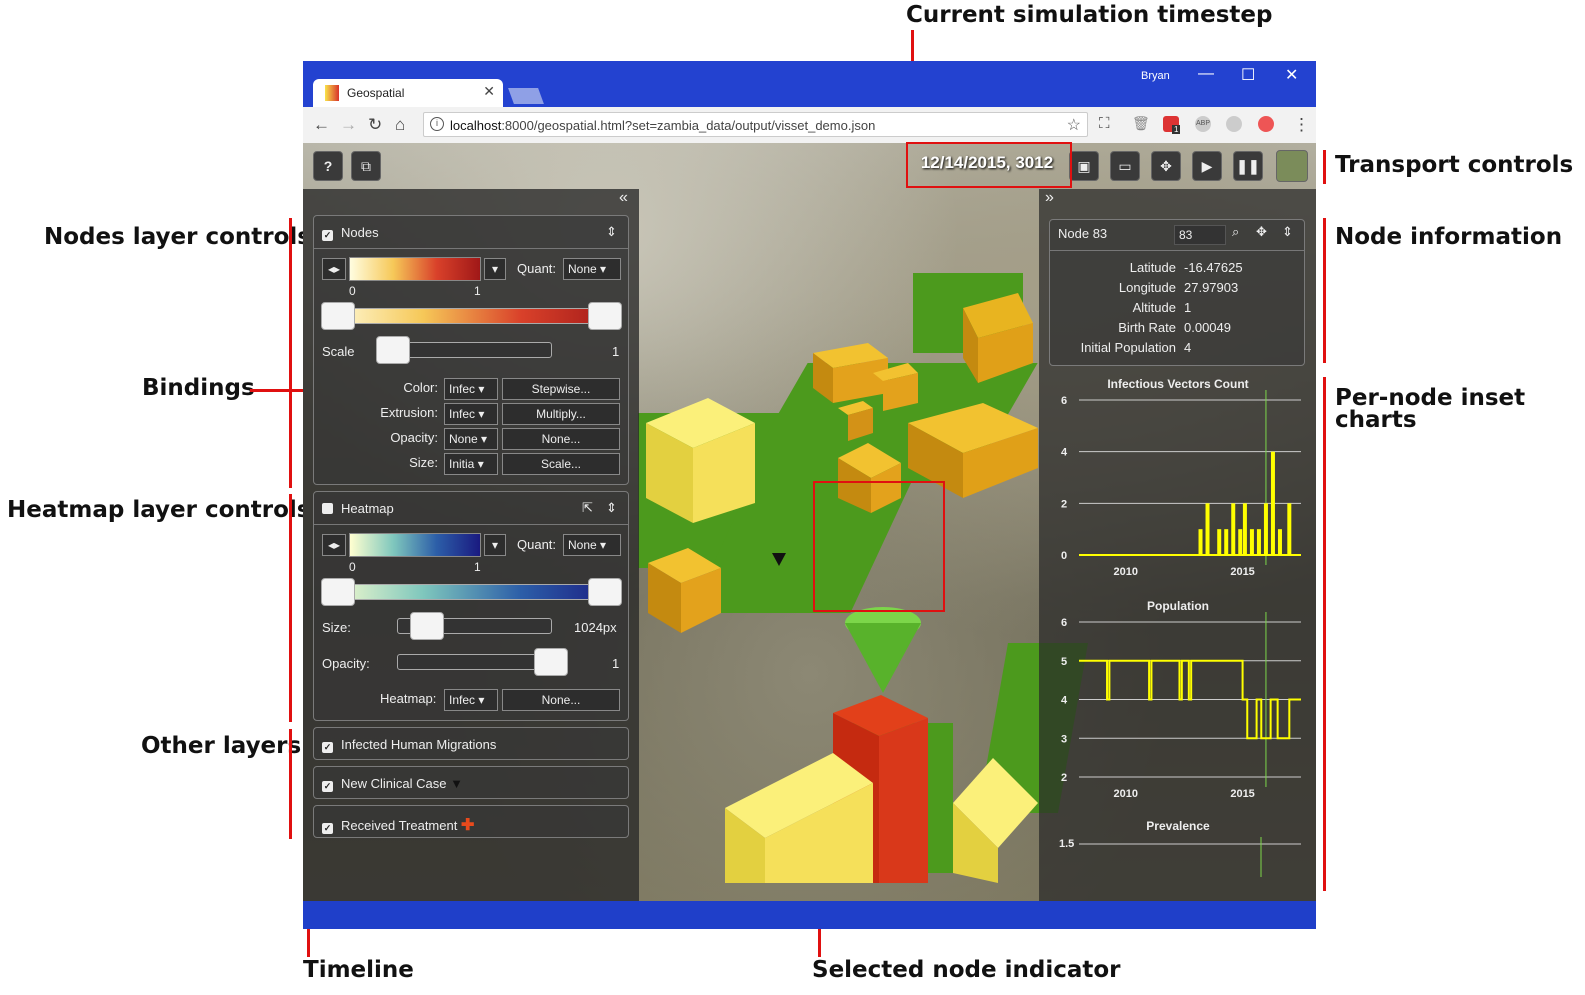  What do you see at coordinates (462, 389) in the screenshot?
I see `binding-value: Infec` at bounding box center [462, 389].